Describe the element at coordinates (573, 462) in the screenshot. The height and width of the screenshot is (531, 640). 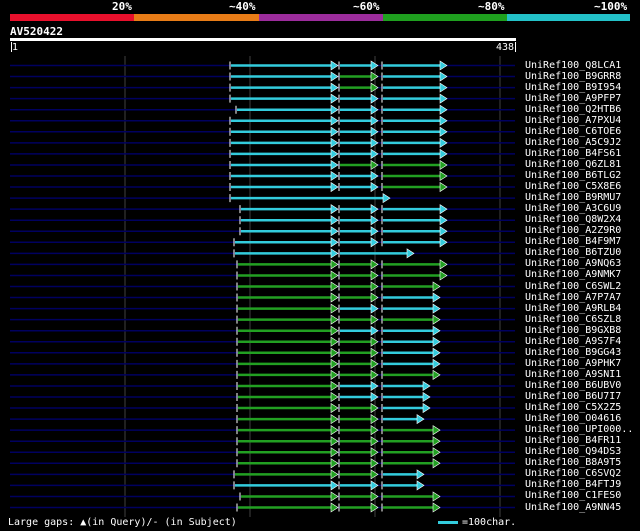
I see `hit-label: UniRef100_B8A9T5` at that location.